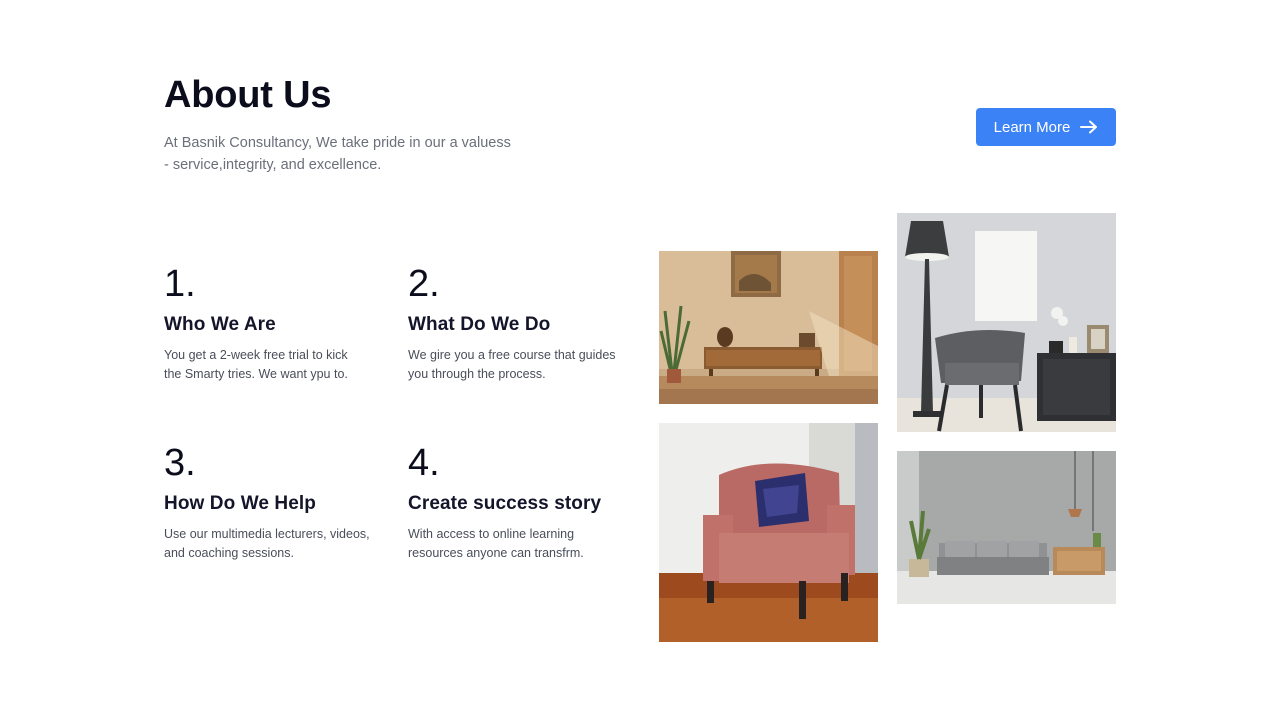 The height and width of the screenshot is (720, 1280). I want to click on subtitle-line-2: - service,integrity, and excellence., so click(273, 165).